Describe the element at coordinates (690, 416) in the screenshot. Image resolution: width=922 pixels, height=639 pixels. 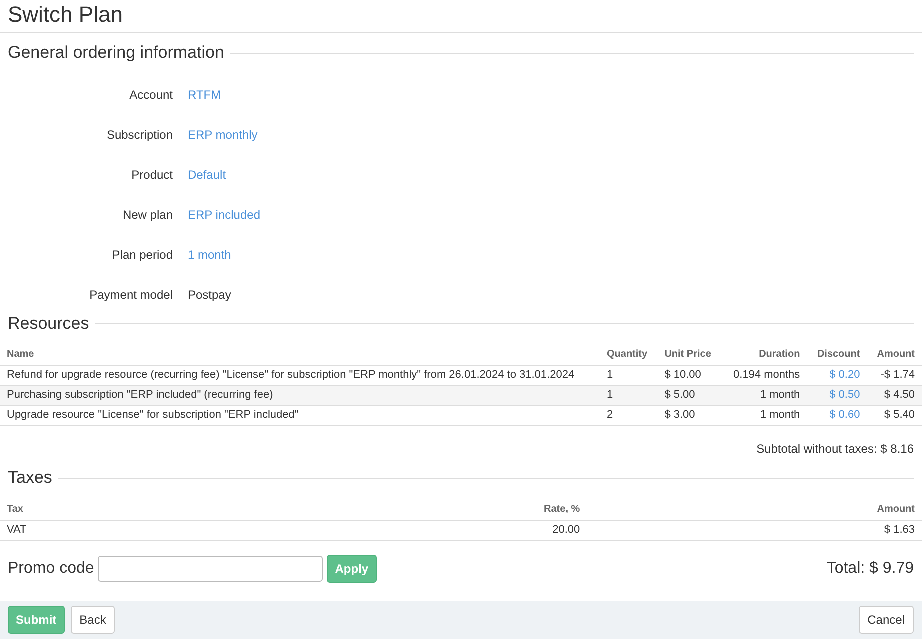
I see `table-cell: $ 3.00` at that location.